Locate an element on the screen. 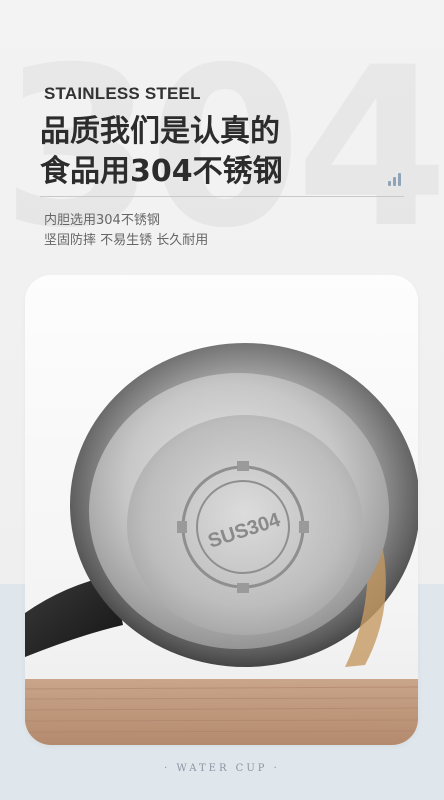 This screenshot has width=444, height=800. headline-line-1: 品质我们是认真的 is located at coordinates (160, 131).